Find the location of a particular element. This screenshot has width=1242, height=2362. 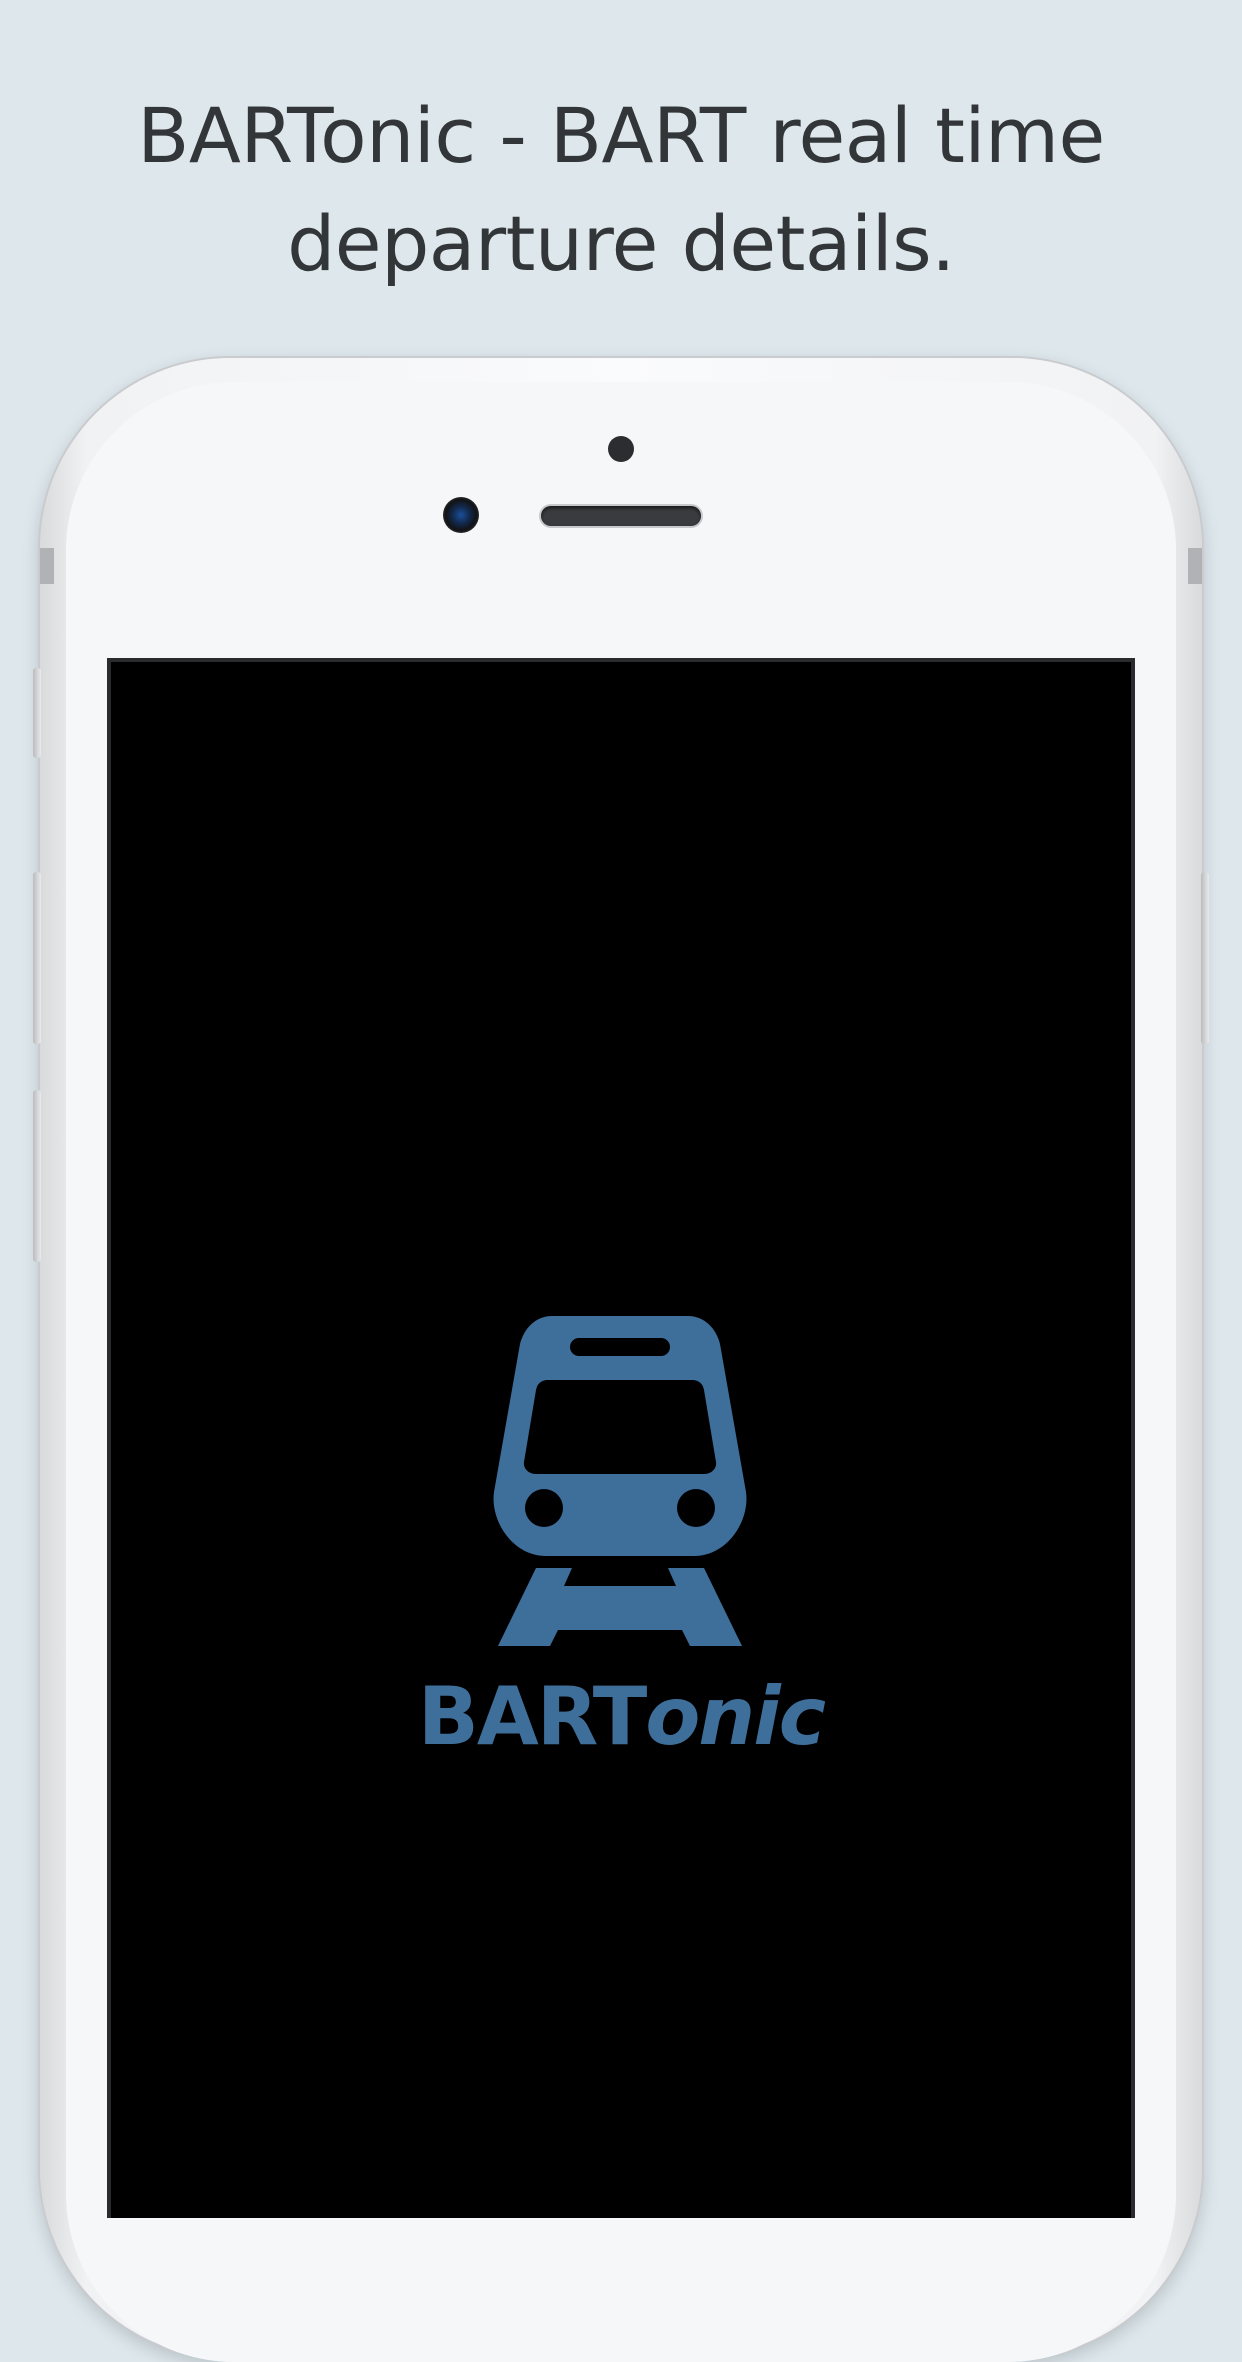

logo-text-plain: BART is located at coordinates (532, 1716).